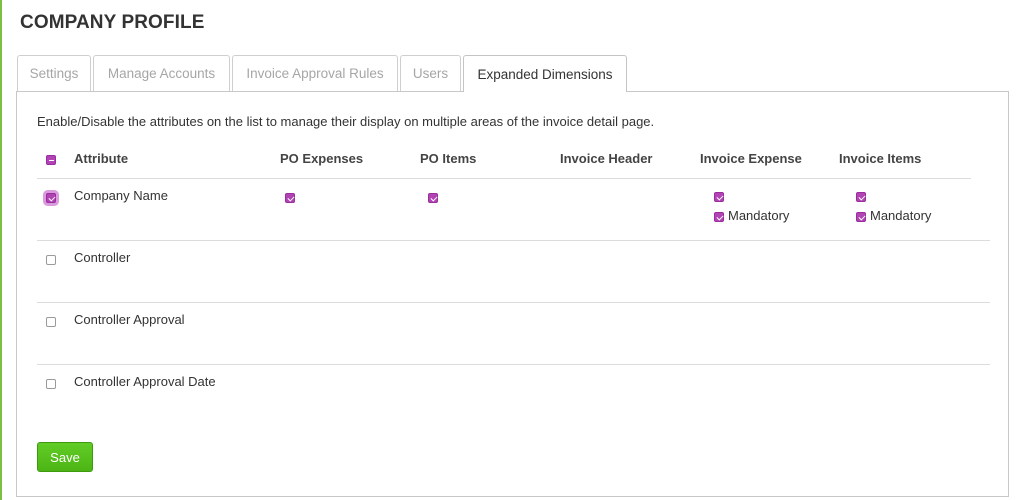 The height and width of the screenshot is (500, 1025). What do you see at coordinates (719, 217) in the screenshot?
I see `invoice-expense-mandatory-checkbox` at bounding box center [719, 217].